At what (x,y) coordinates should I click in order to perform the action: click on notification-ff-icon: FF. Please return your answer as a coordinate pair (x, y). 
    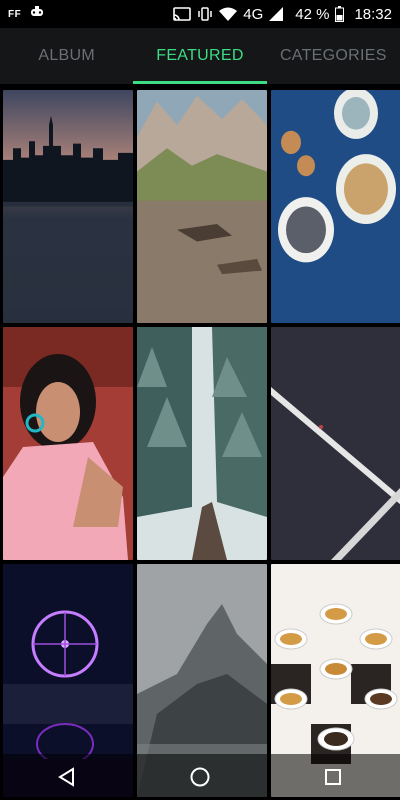
    Looking at the image, I should click on (15, 14).